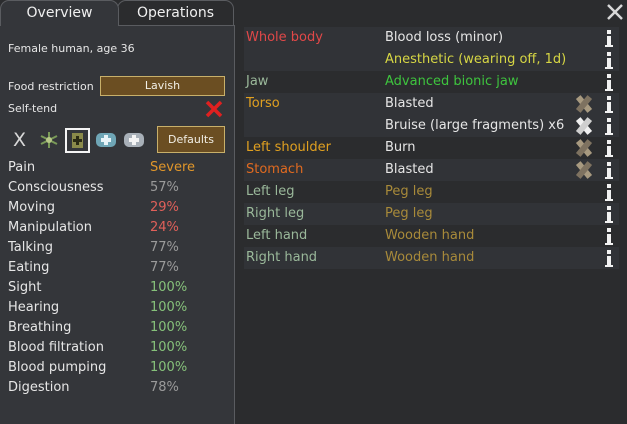 Image resolution: width=627 pixels, height=424 pixels. I want to click on condition-label: Burn, so click(400, 147).